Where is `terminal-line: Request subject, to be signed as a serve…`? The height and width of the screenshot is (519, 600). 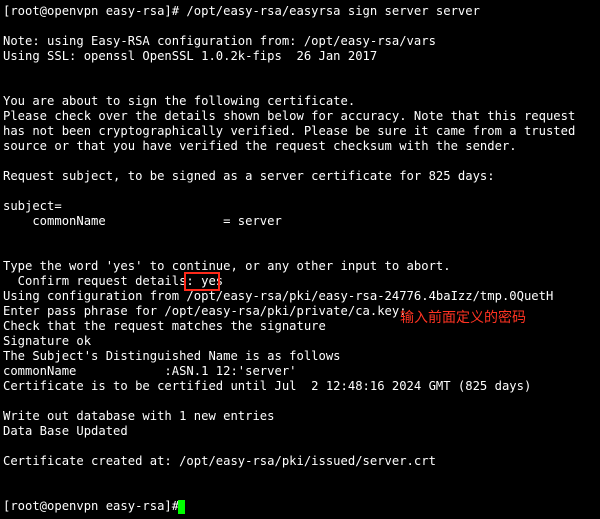 terminal-line: Request subject, to be signed as a serve… is located at coordinates (249, 176).